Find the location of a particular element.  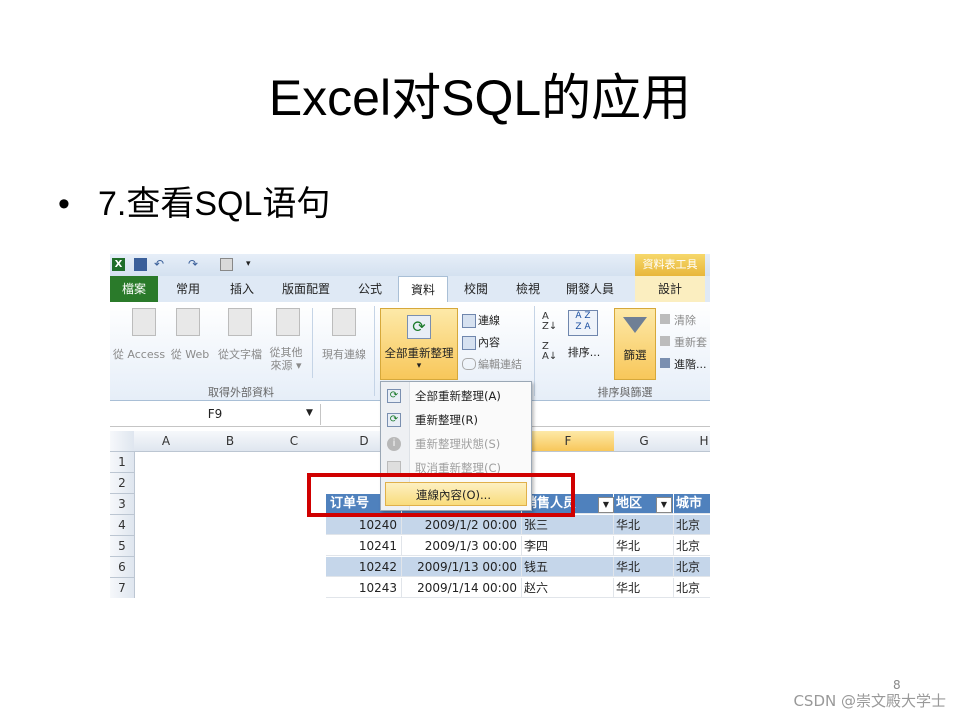

table-header-cell: 城市 is located at coordinates (692, 504).